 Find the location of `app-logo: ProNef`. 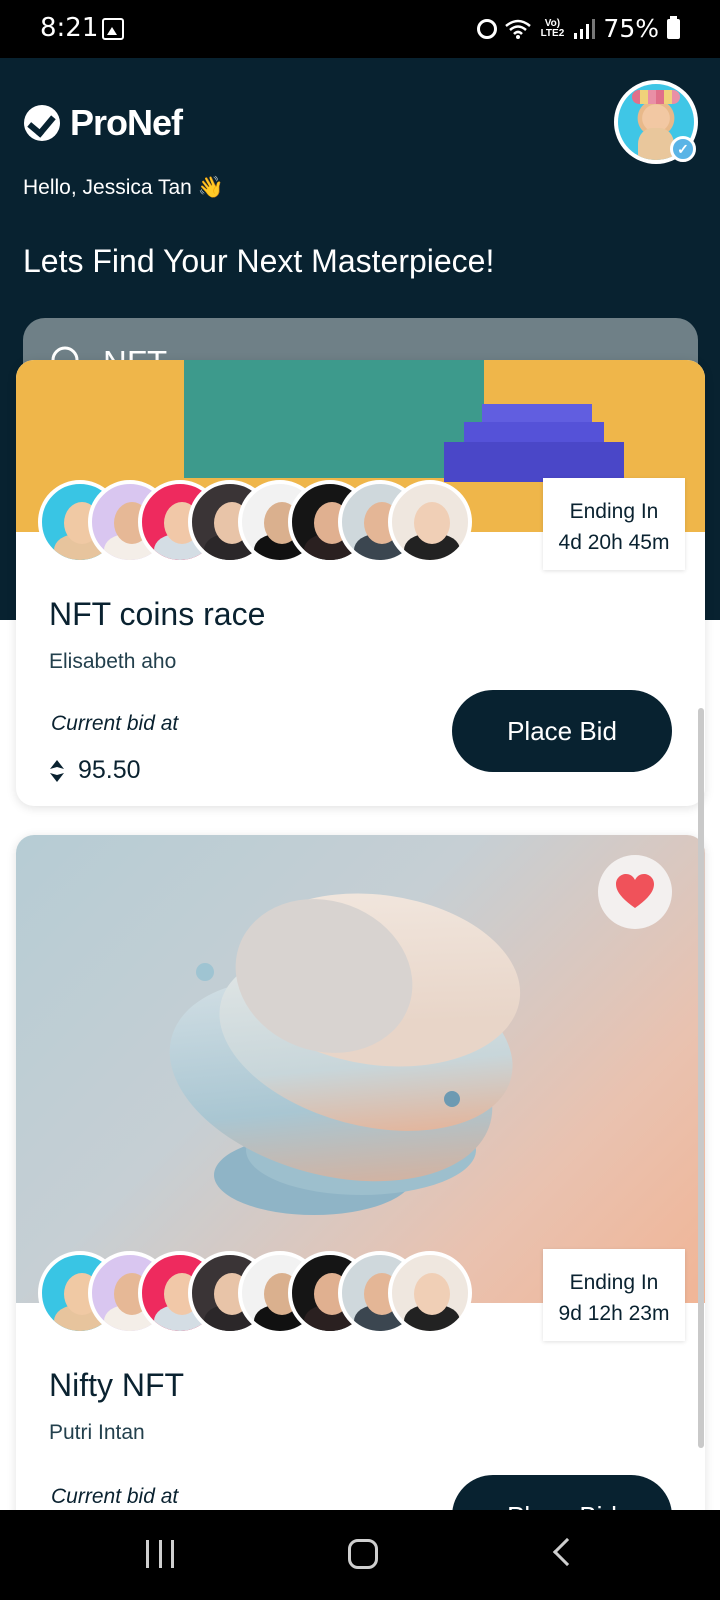

app-logo: ProNef is located at coordinates (103, 123).